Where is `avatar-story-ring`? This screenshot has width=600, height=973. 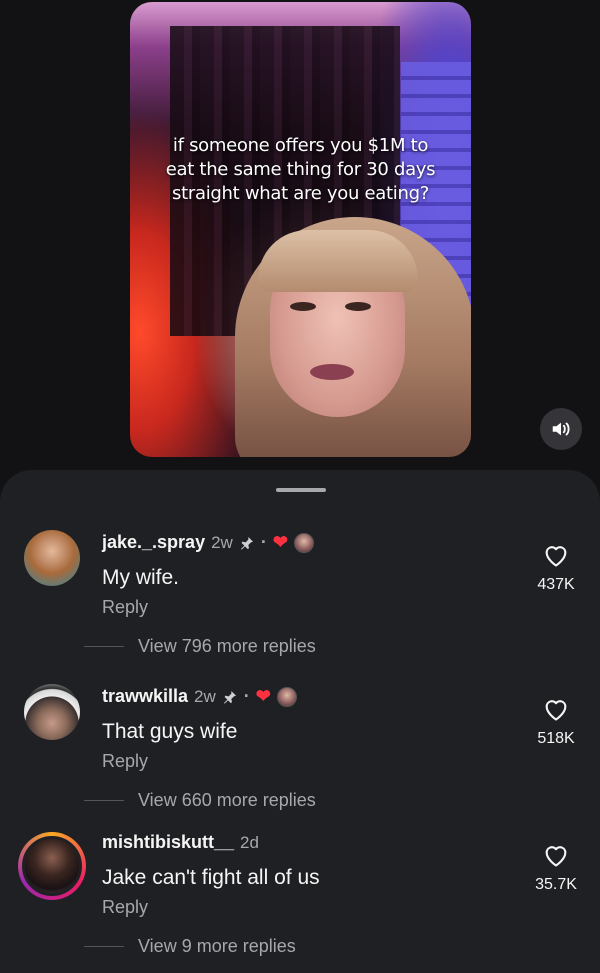 avatar-story-ring is located at coordinates (52, 866).